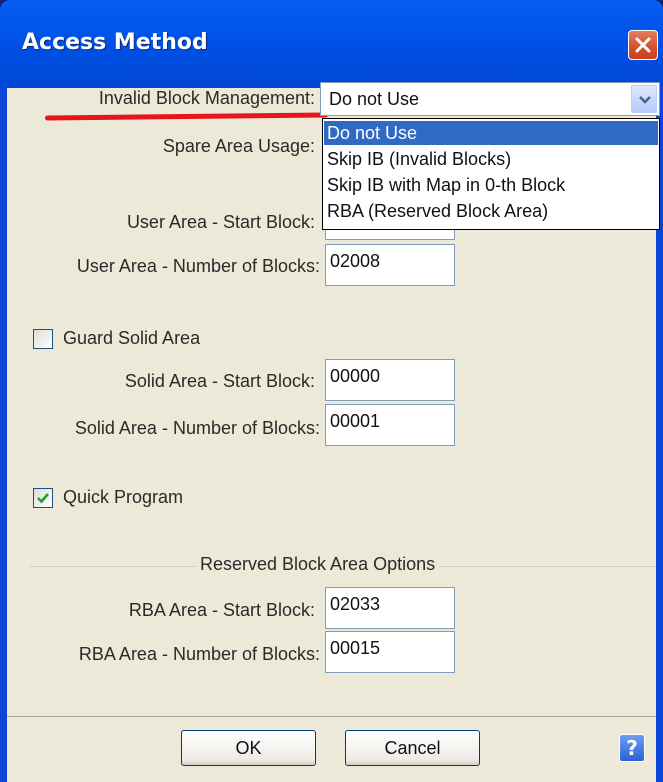 The width and height of the screenshot is (663, 782). I want to click on user-area-number-input: 02008, so click(390, 265).